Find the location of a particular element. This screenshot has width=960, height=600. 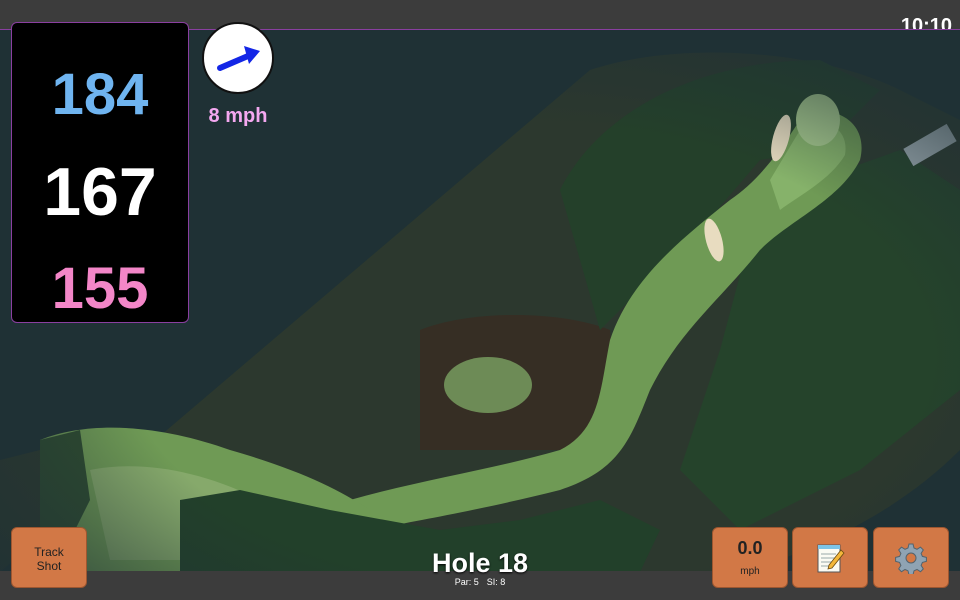

gear-icon is located at coordinates (911, 558).